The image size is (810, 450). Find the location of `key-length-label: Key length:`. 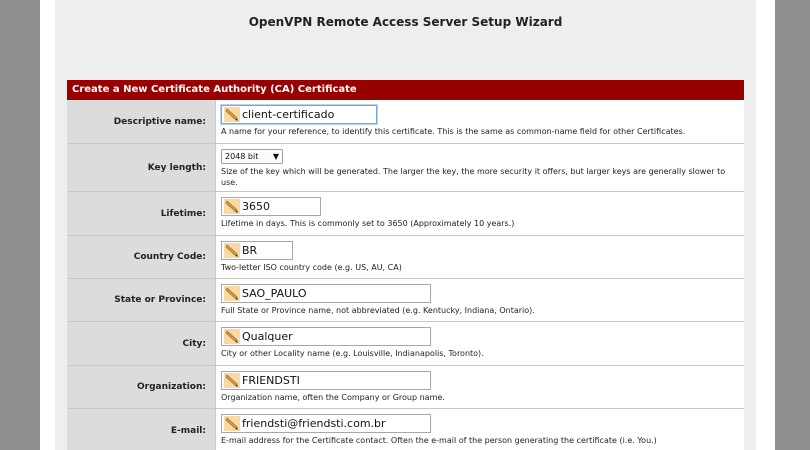

key-length-label: Key length: is located at coordinates (141, 167).